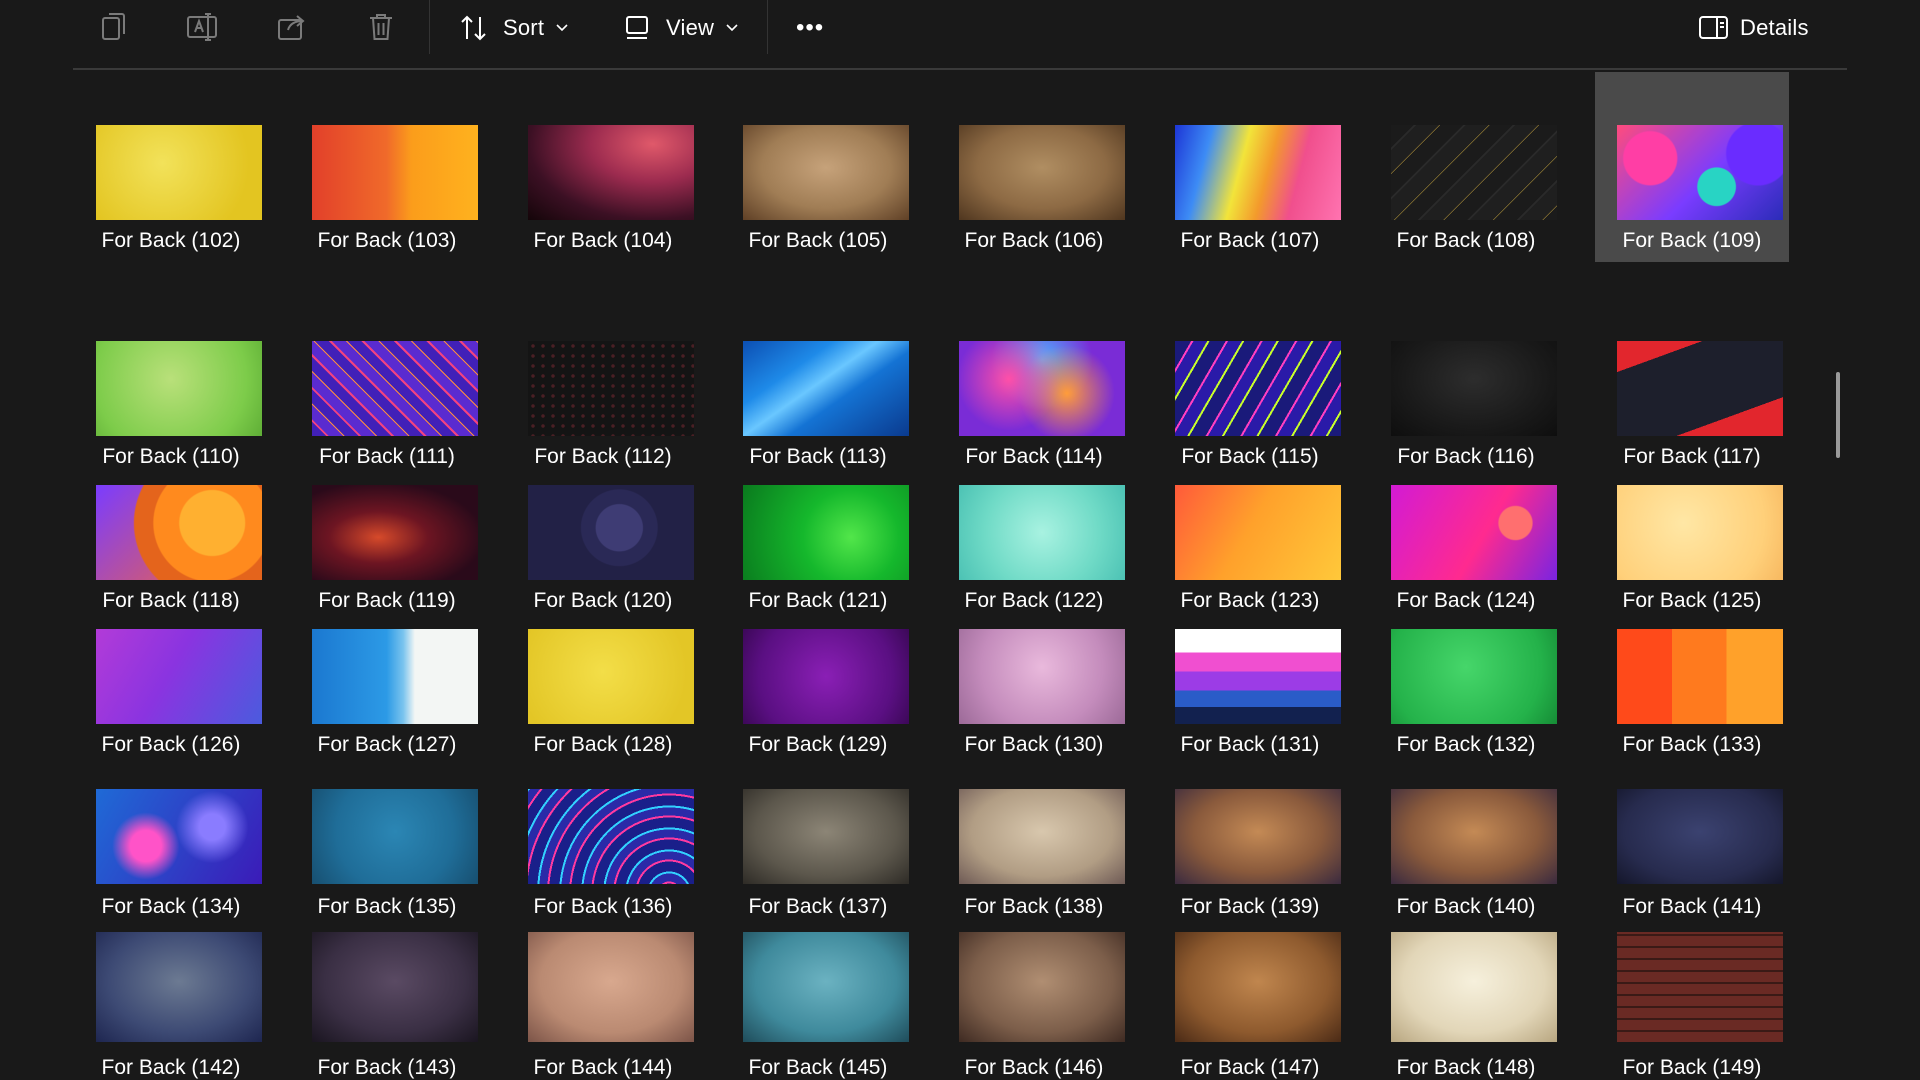 This screenshot has height=1080, width=1920. Describe the element at coordinates (1250, 240) in the screenshot. I see `file-name-label: For Back (107)` at that location.